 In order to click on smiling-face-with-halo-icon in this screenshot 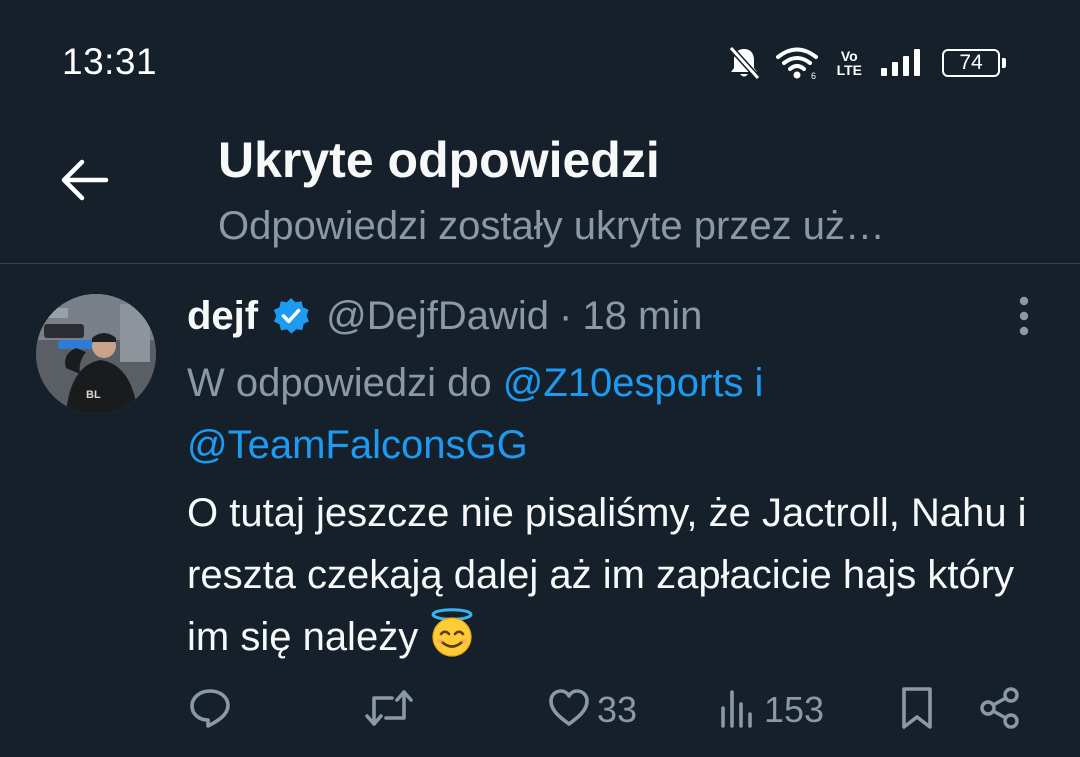, I will do `click(452, 642)`.